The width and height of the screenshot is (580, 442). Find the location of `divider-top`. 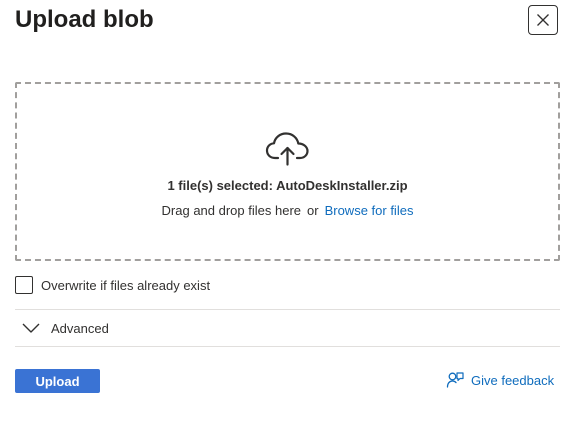

divider-top is located at coordinates (287, 309).